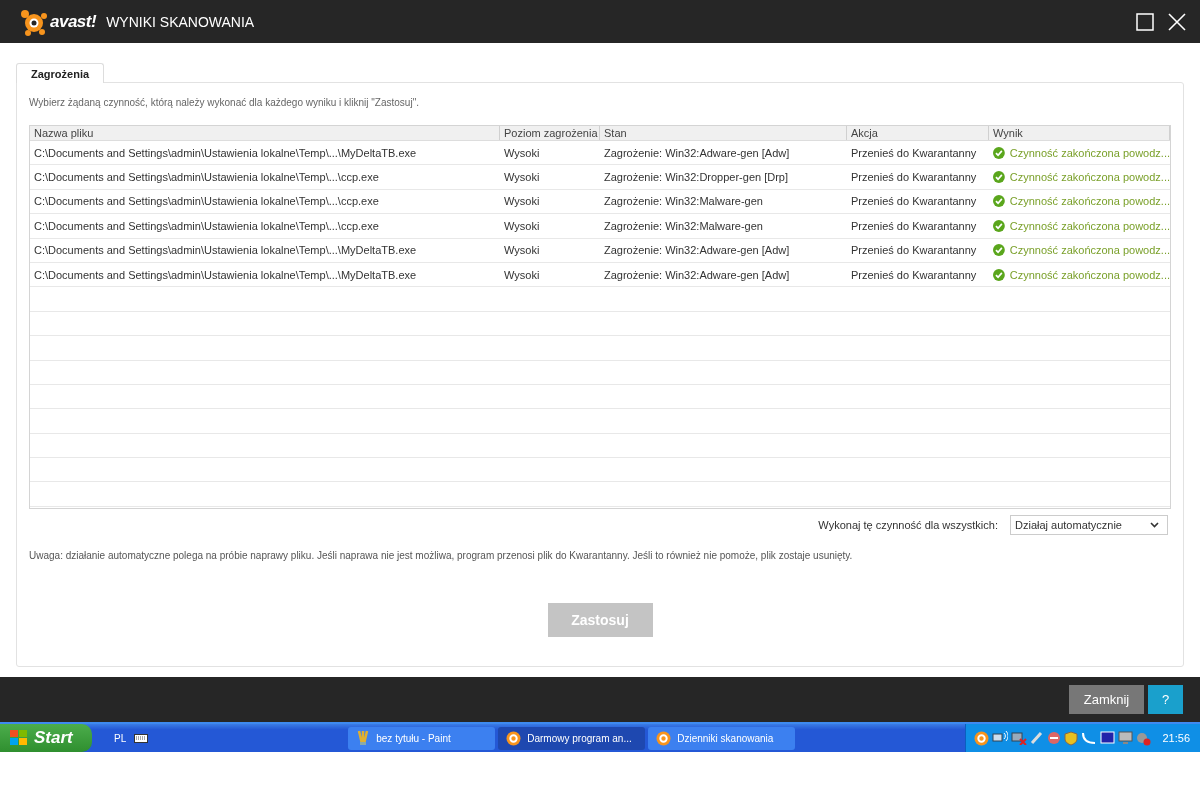  I want to click on logo-icon, so click(34, 21).